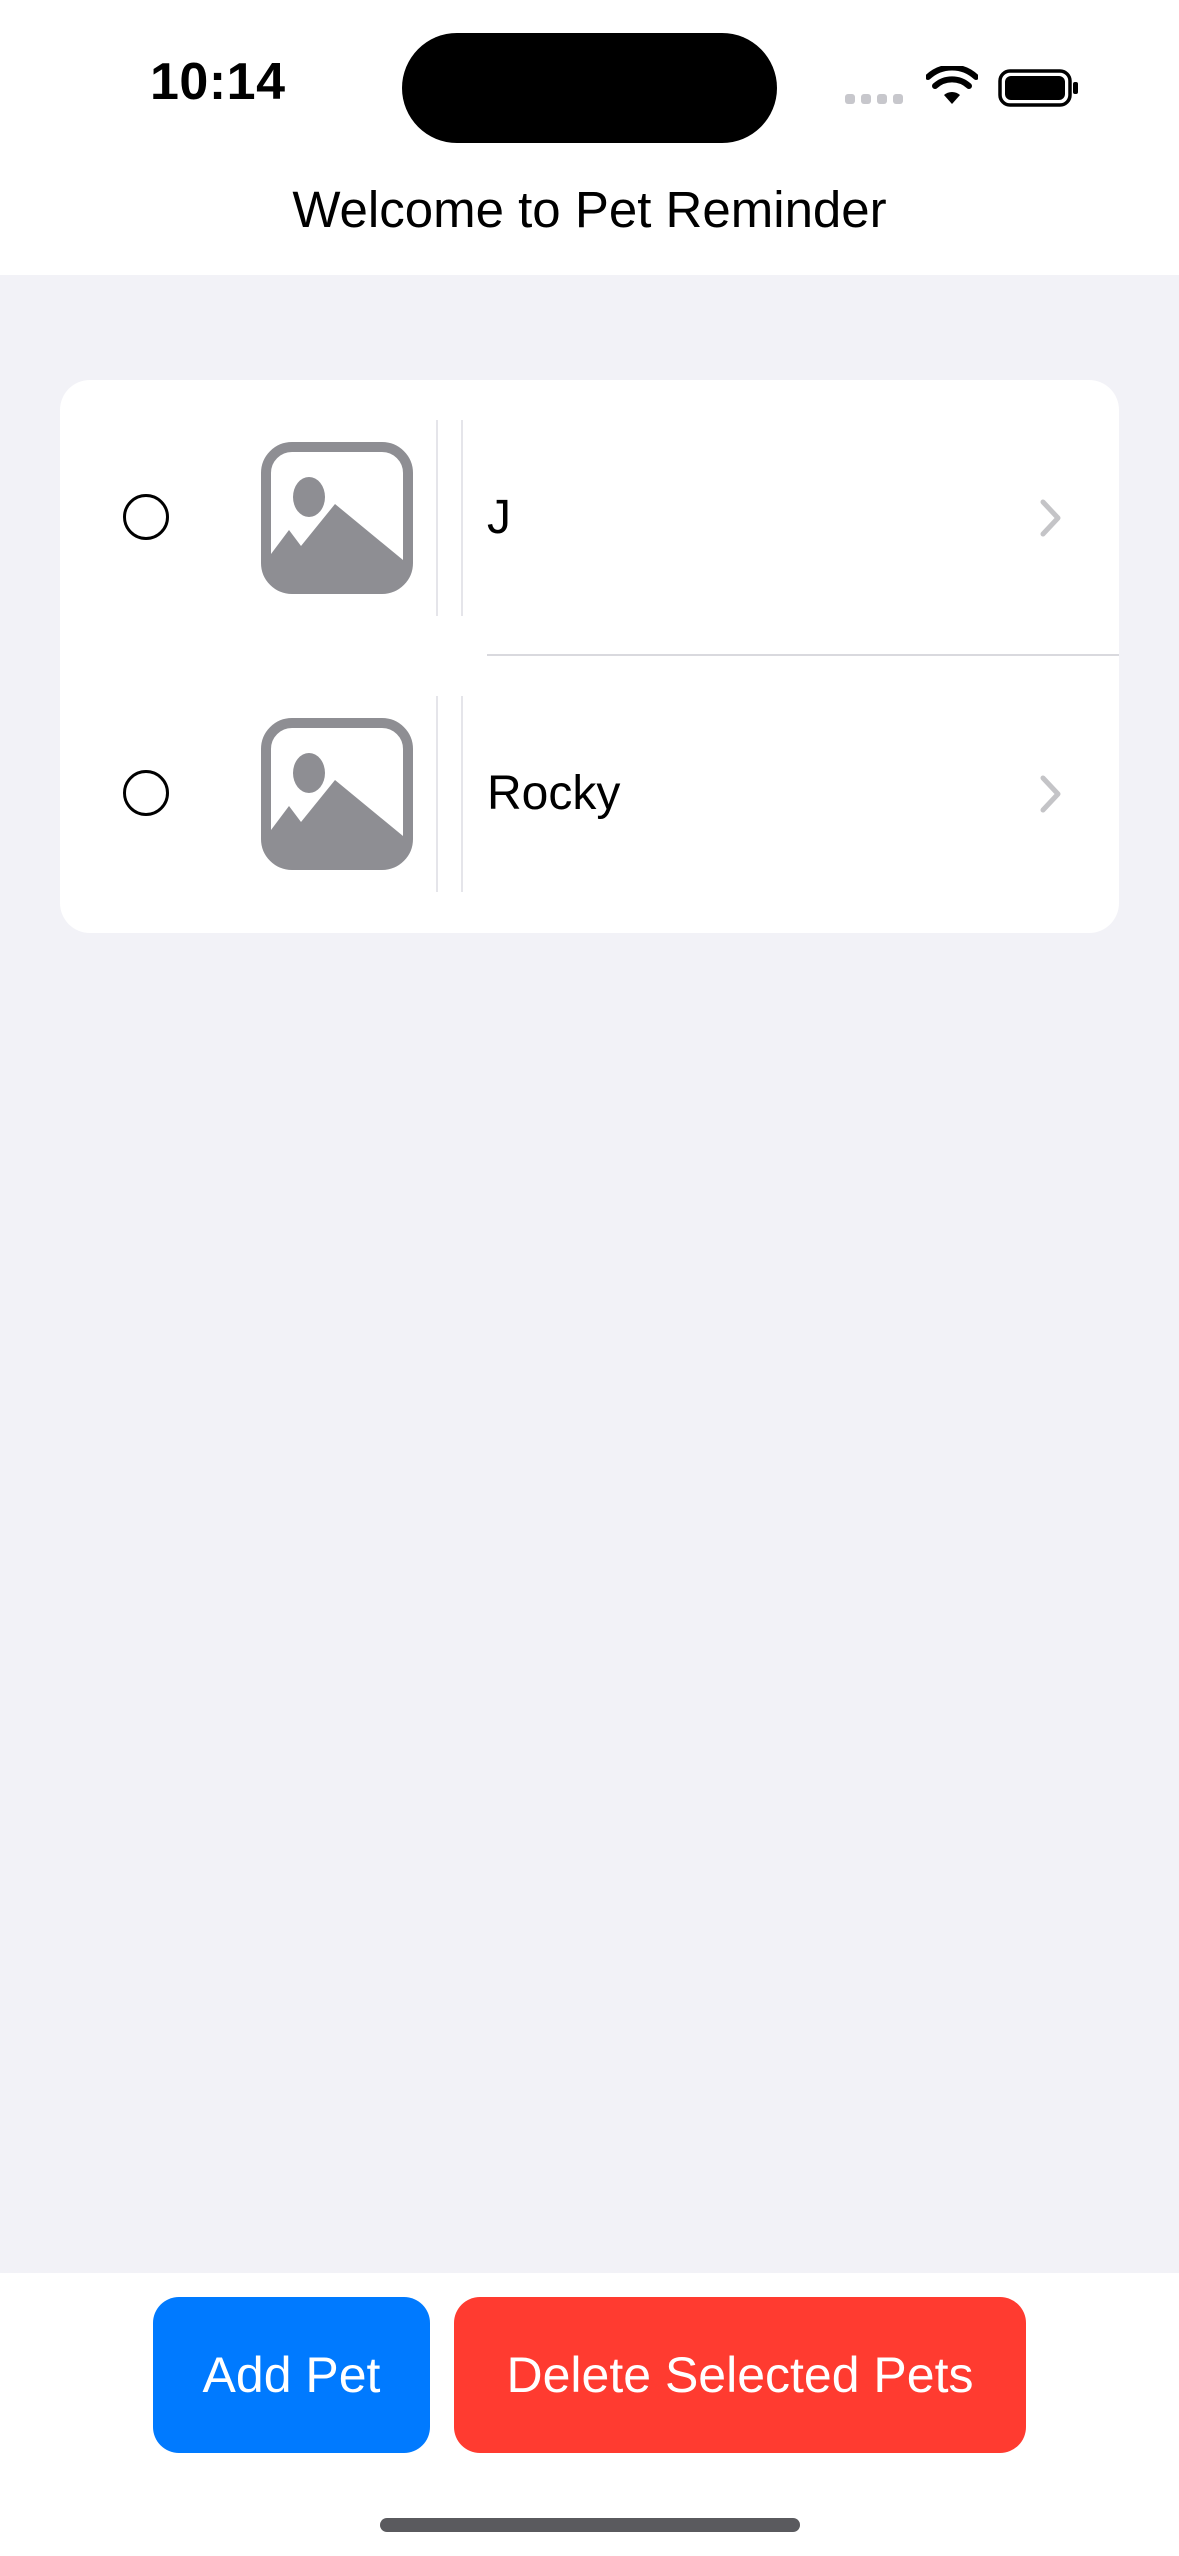 Image resolution: width=1179 pixels, height=2556 pixels. Describe the element at coordinates (499, 517) in the screenshot. I see `pet-name: J` at that location.